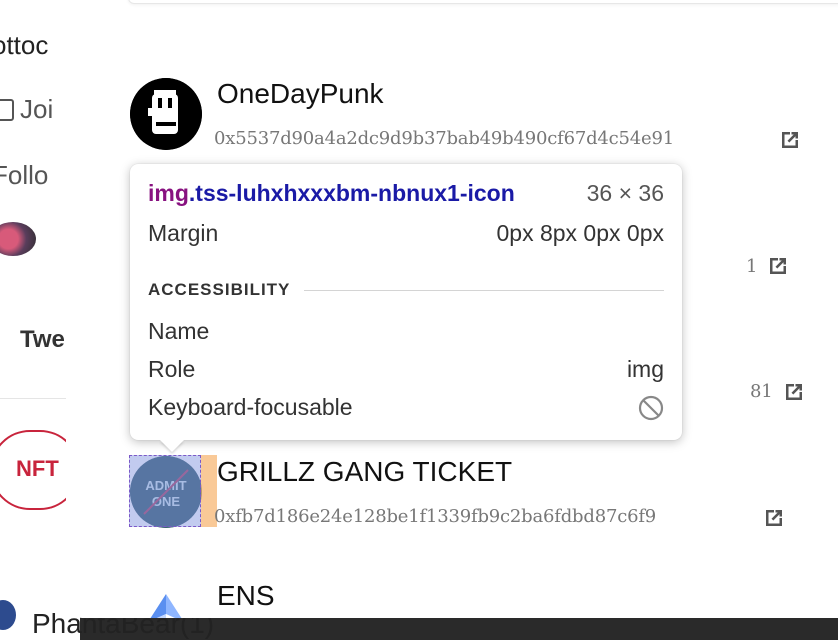  I want to click on role-value: img, so click(645, 369).